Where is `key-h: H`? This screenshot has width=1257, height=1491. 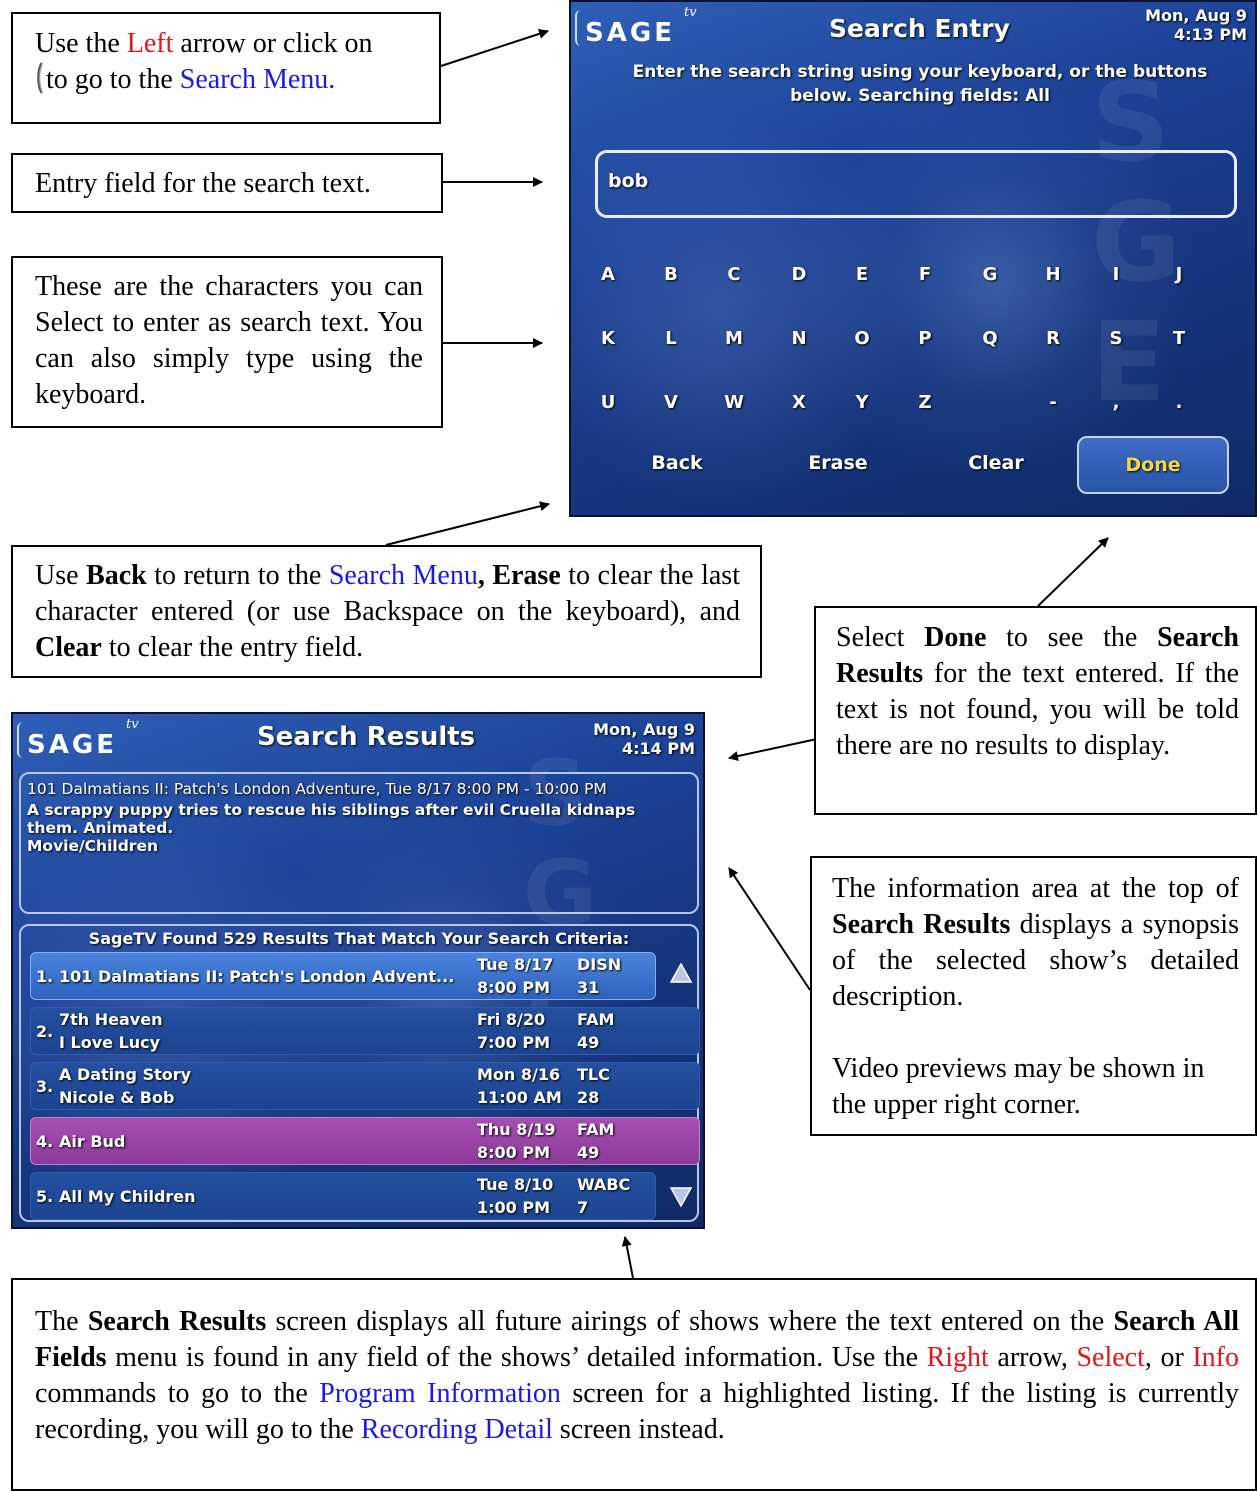 key-h: H is located at coordinates (1053, 274).